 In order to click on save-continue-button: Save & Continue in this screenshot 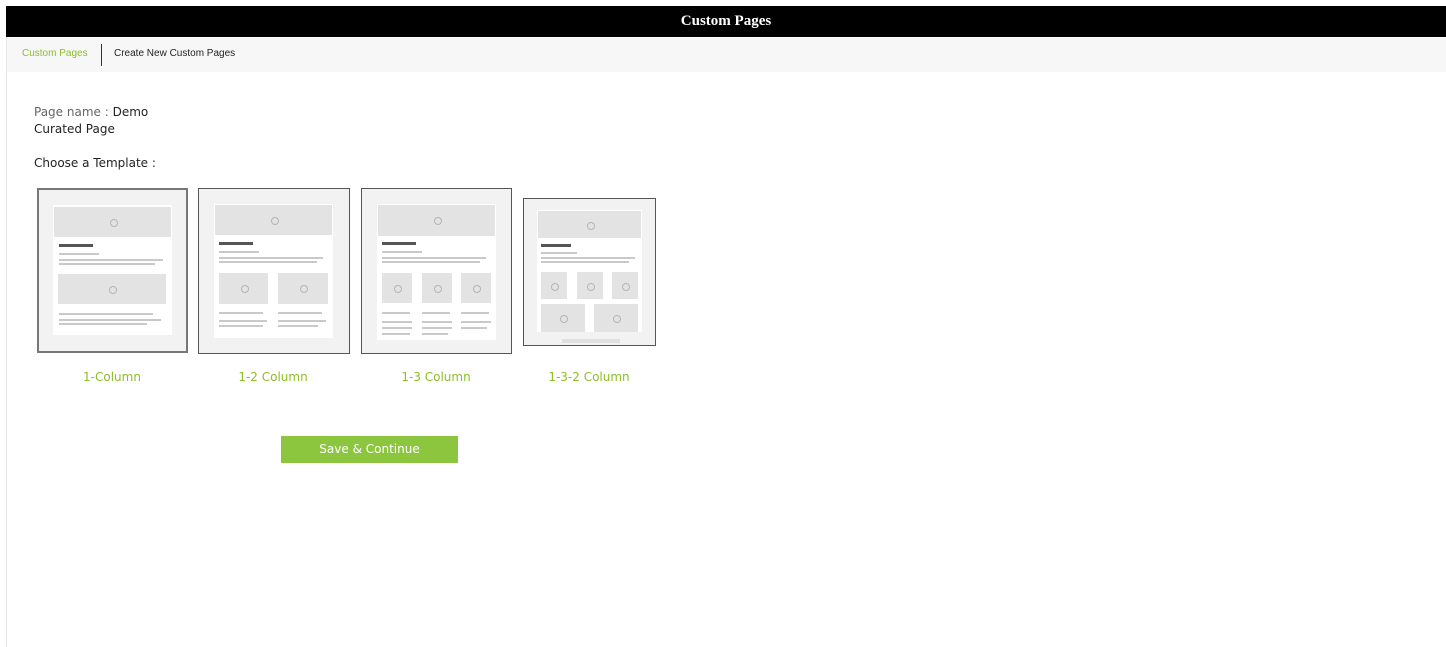, I will do `click(369, 449)`.